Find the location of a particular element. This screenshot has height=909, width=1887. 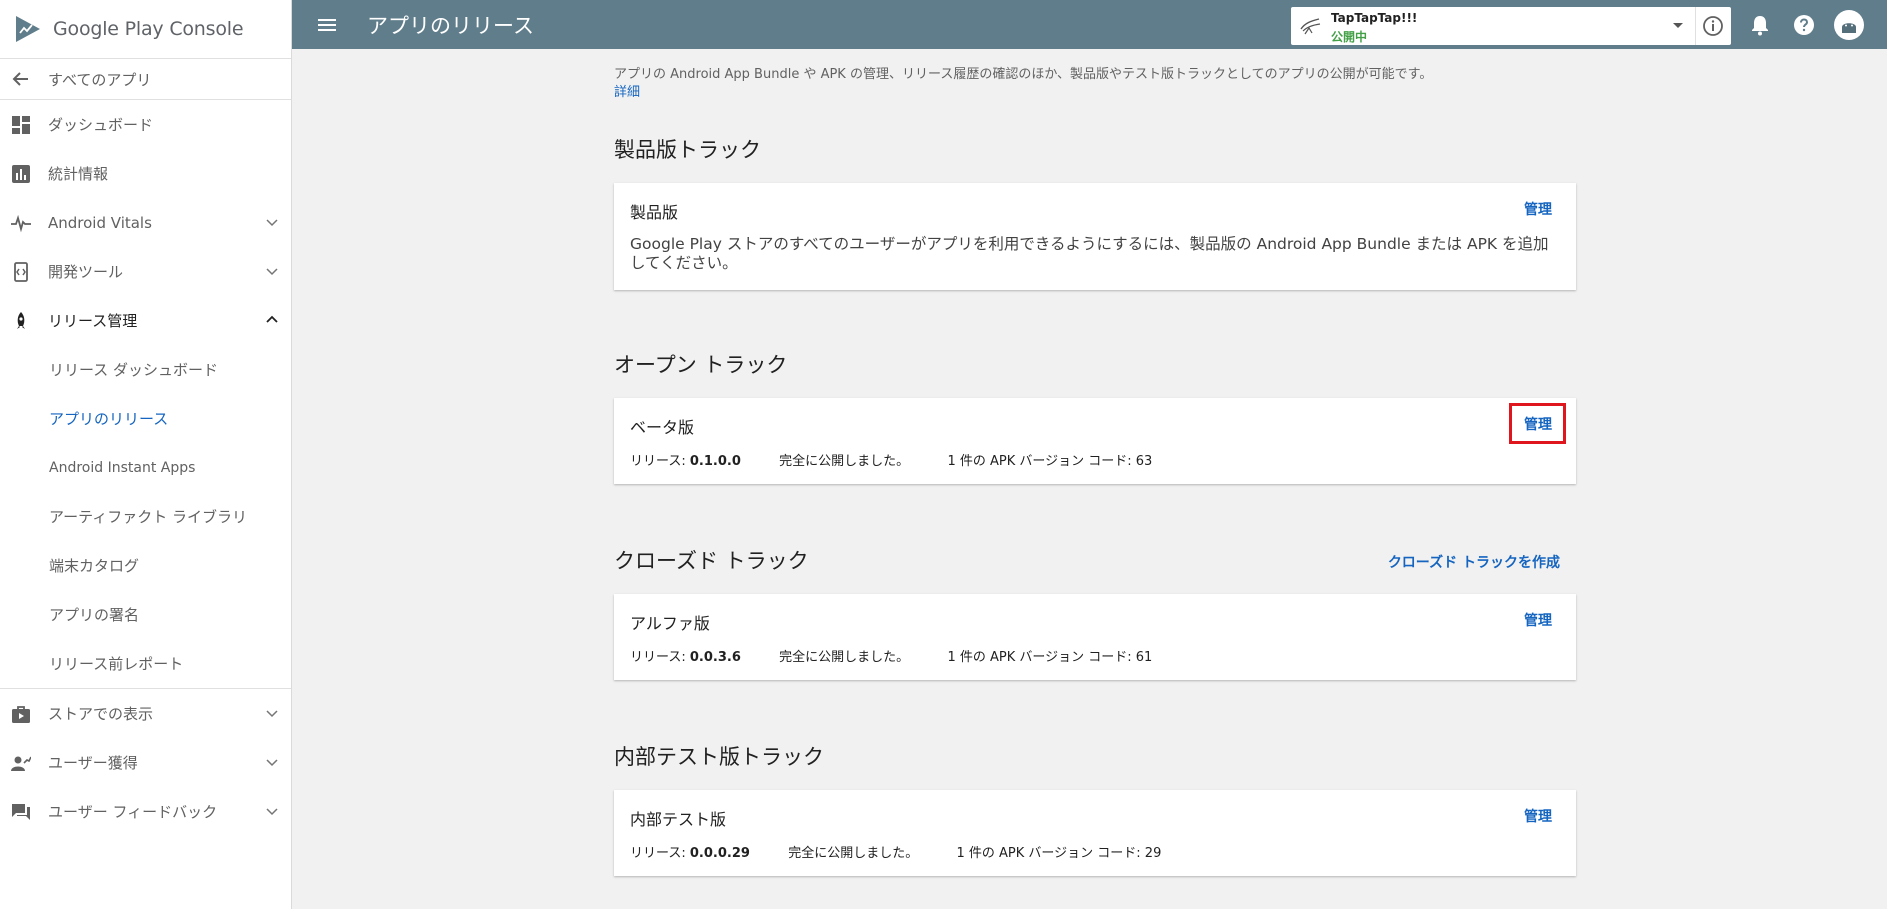

divider is located at coordinates (1695, 26).